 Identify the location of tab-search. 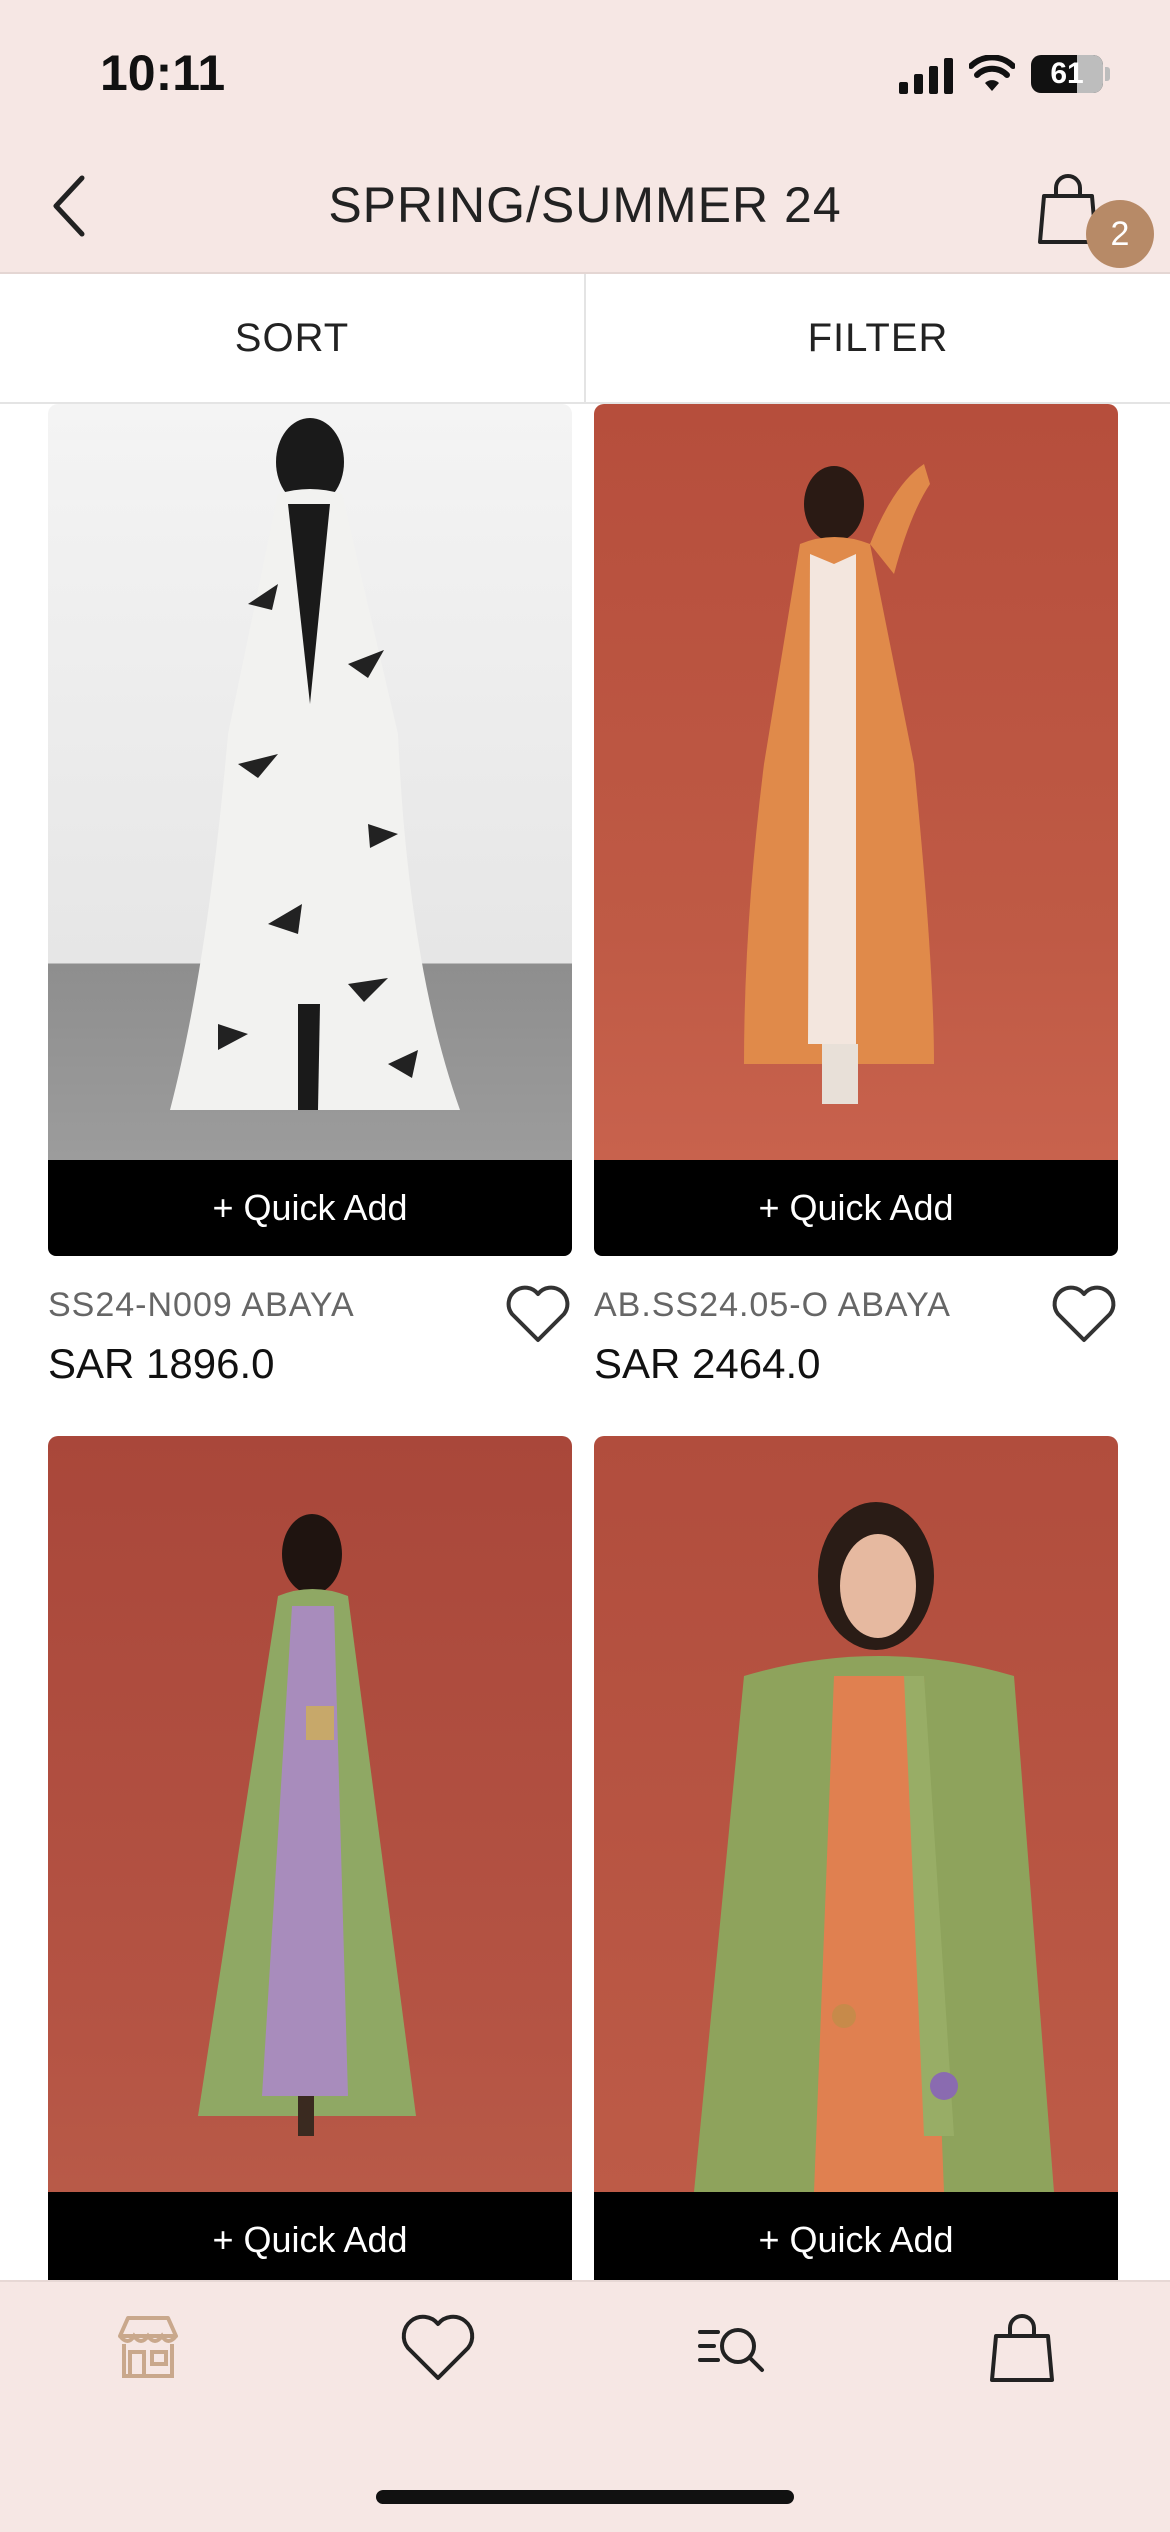
(730, 2348).